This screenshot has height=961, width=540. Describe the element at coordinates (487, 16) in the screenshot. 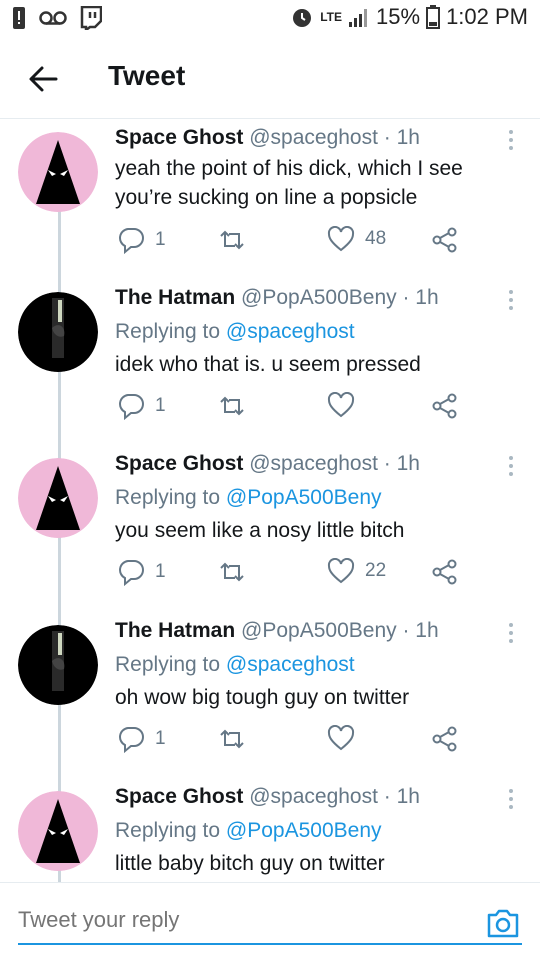

I see `clock: 1:02 PM` at that location.